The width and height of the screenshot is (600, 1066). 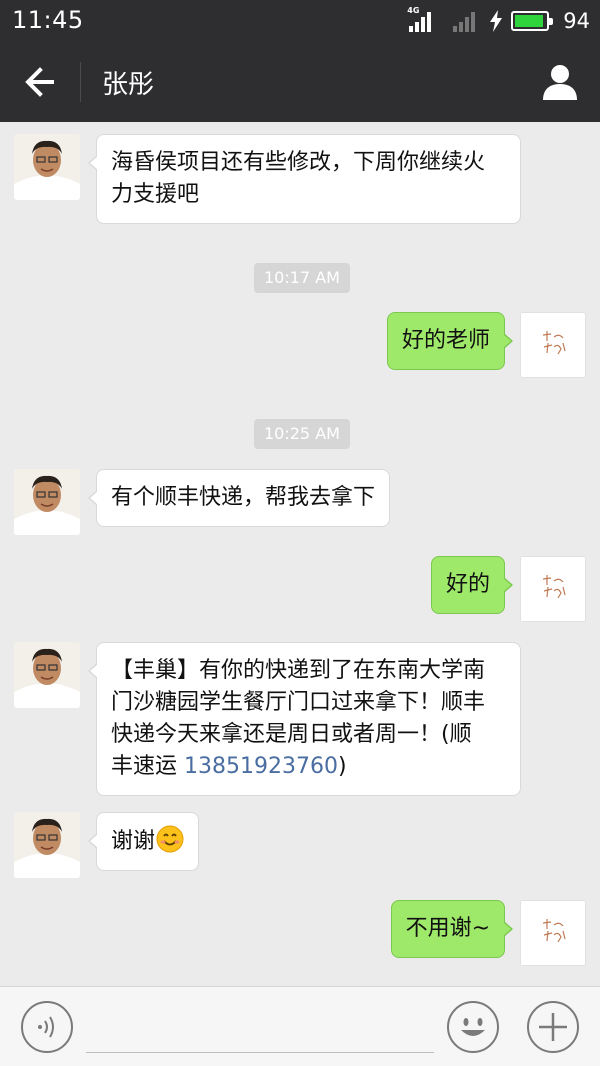 I want to click on message-text: 丰速运, so click(x=147, y=766).